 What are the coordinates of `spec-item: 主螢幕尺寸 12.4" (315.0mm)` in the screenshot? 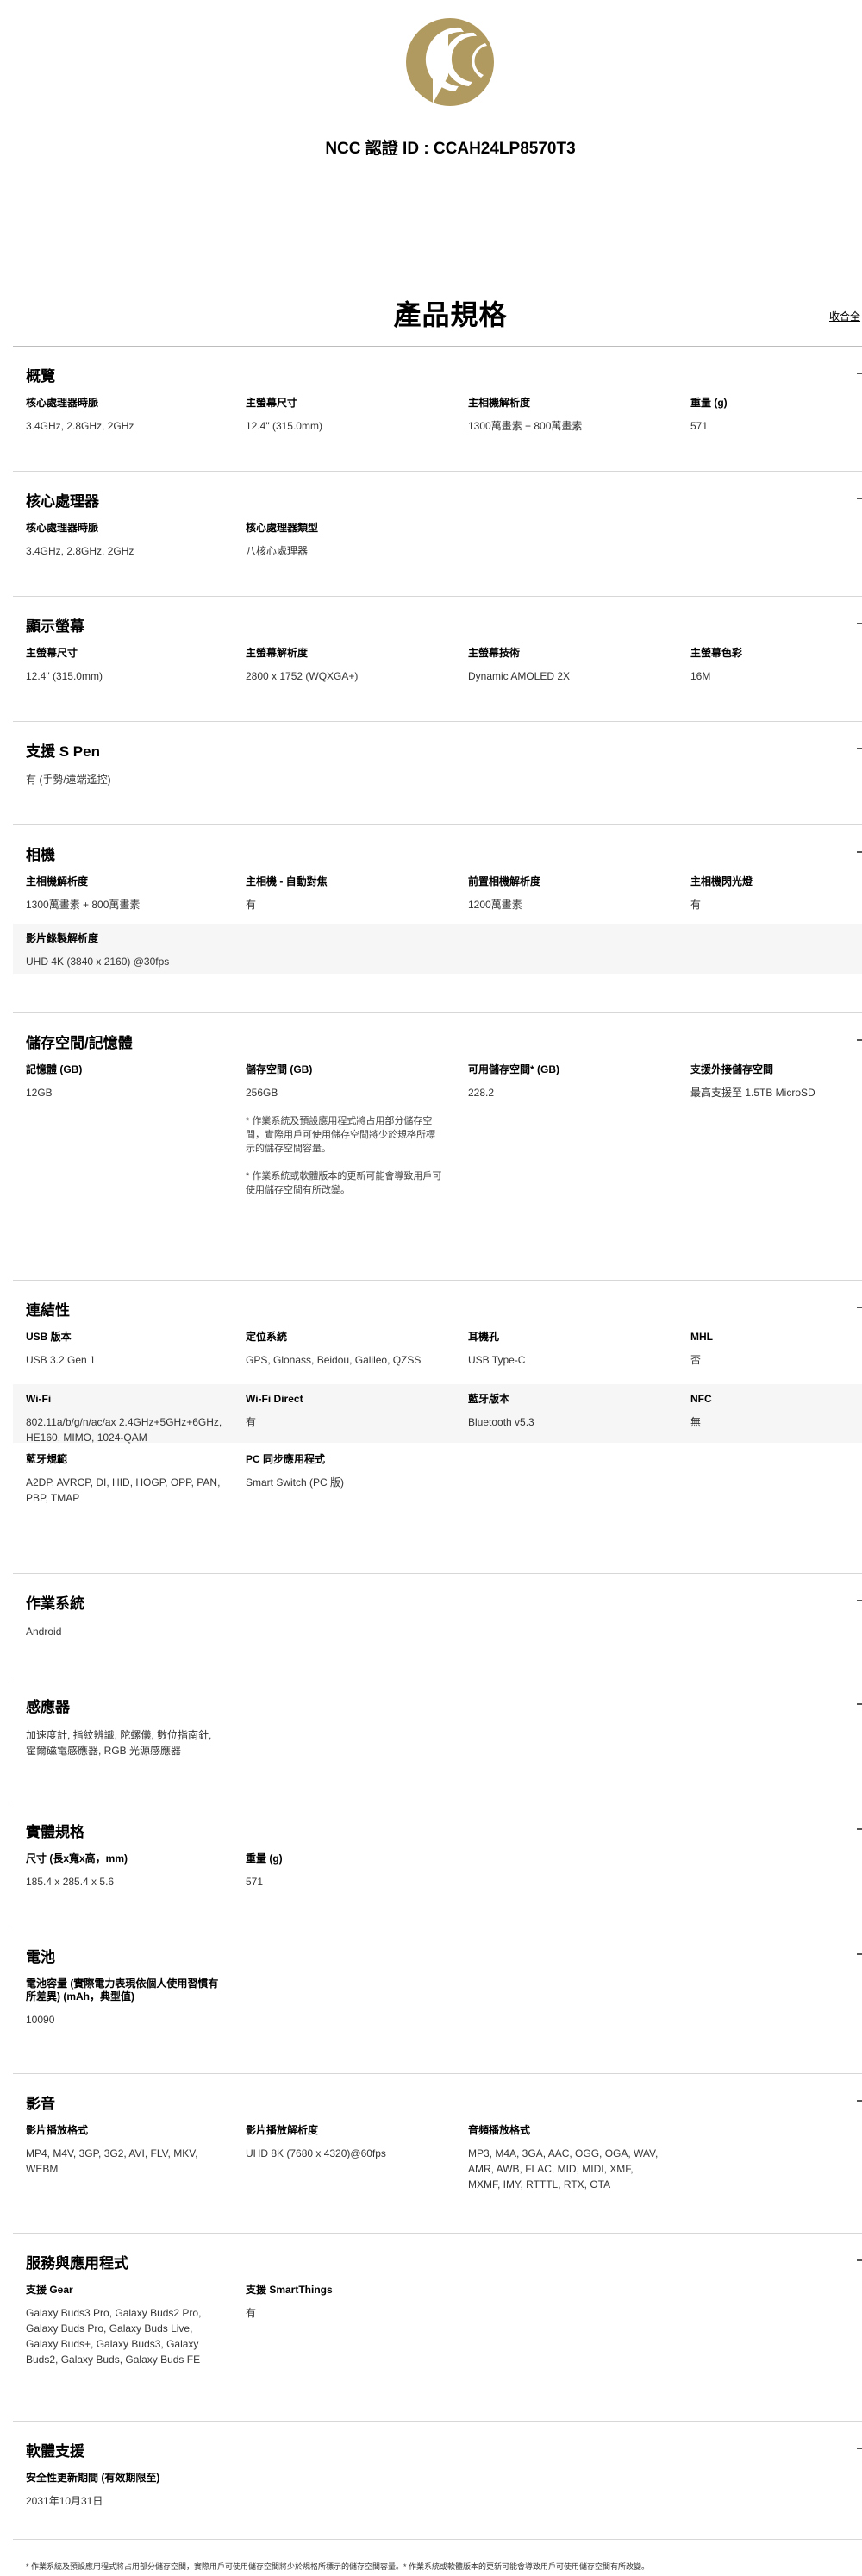 It's located at (125, 665).